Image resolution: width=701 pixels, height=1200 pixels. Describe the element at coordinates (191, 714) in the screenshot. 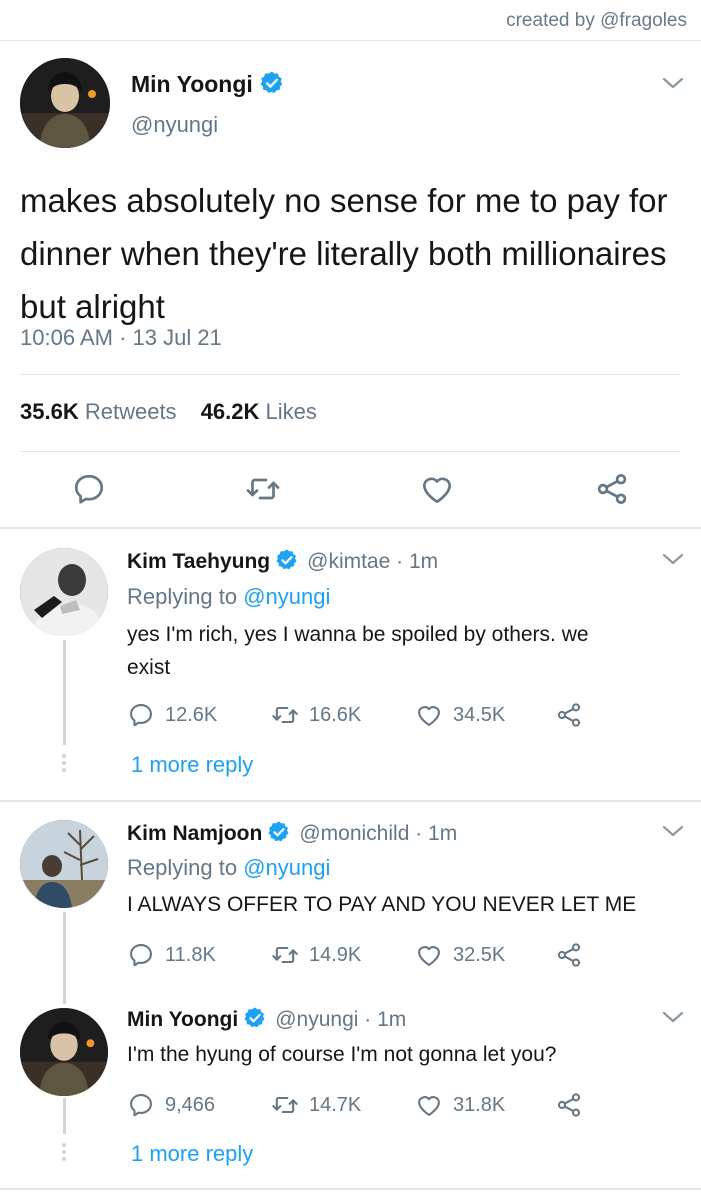

I see `reply-count: 12.6K` at that location.